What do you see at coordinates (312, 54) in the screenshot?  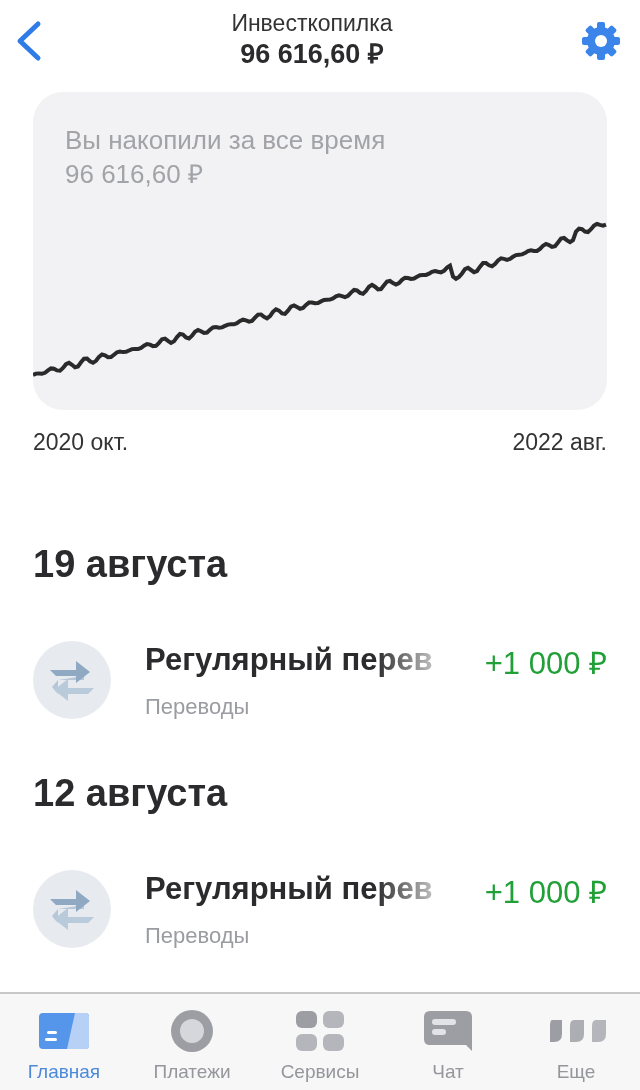 I see `balance-amount: 96 616,60 ₽` at bounding box center [312, 54].